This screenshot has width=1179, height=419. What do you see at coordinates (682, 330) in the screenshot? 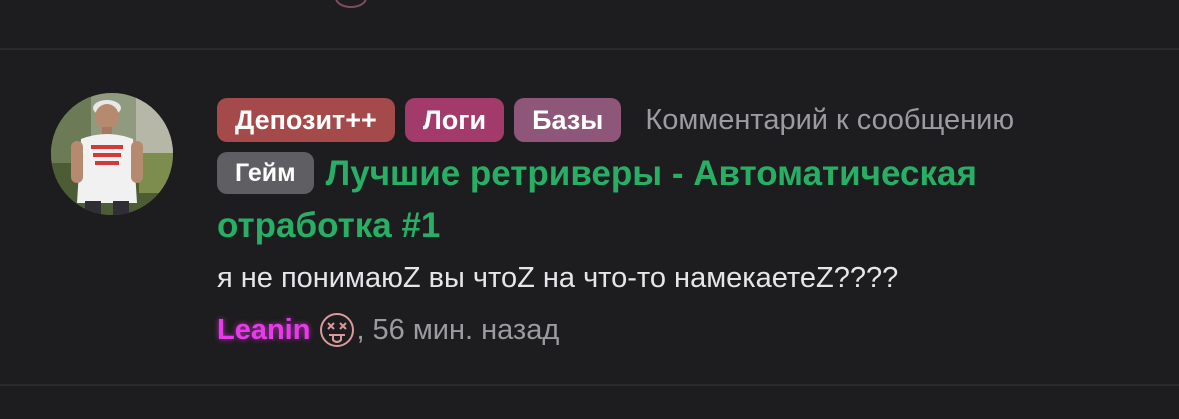
I see `comment-meta: Leanin , 56 мин. назад` at bounding box center [682, 330].